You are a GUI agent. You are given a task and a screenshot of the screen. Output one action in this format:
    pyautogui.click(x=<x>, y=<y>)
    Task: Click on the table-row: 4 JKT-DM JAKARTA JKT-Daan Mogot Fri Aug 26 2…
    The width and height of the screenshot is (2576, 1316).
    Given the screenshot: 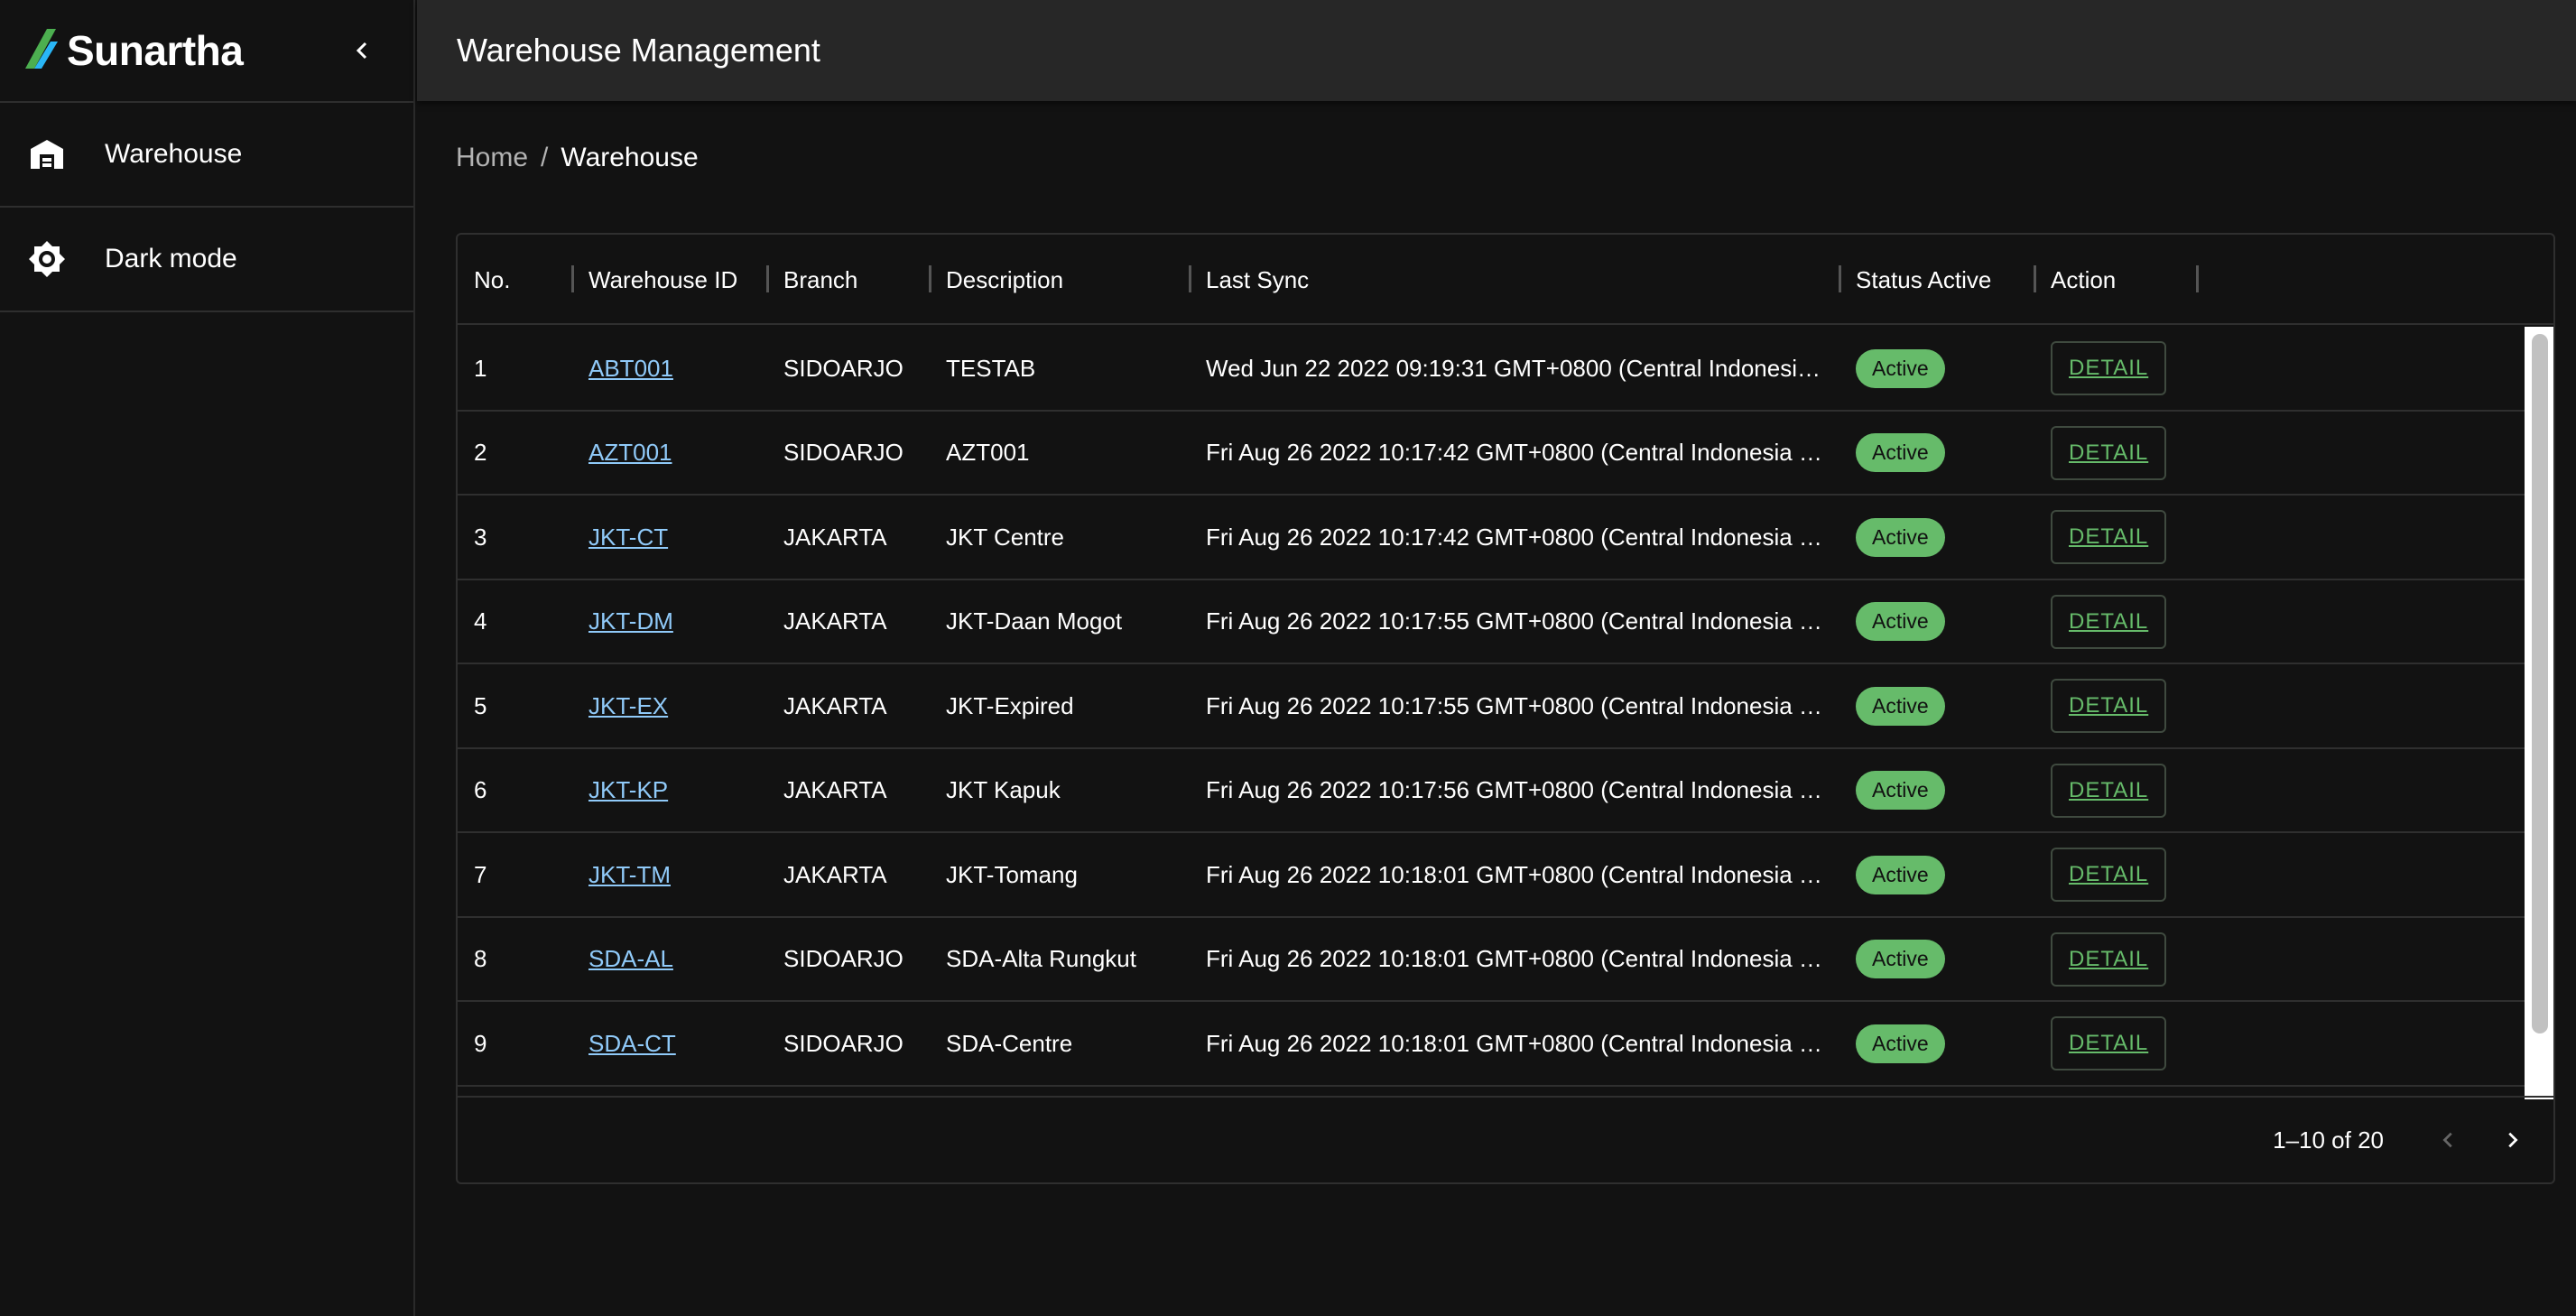 What is the action you would take?
    pyautogui.click(x=1505, y=622)
    